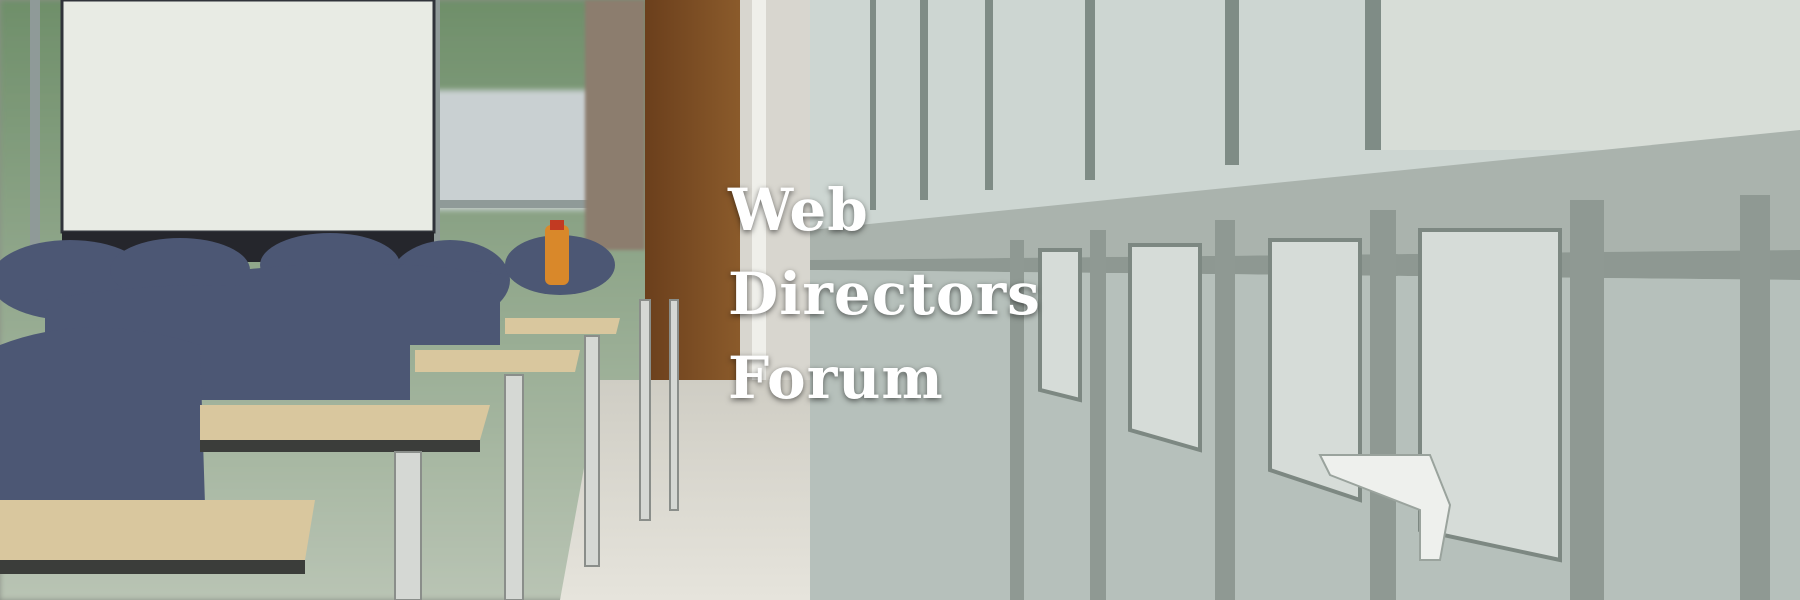 Image resolution: width=1800 pixels, height=600 pixels. Describe the element at coordinates (836, 378) in the screenshot. I see `banner-title-line: Forum` at that location.